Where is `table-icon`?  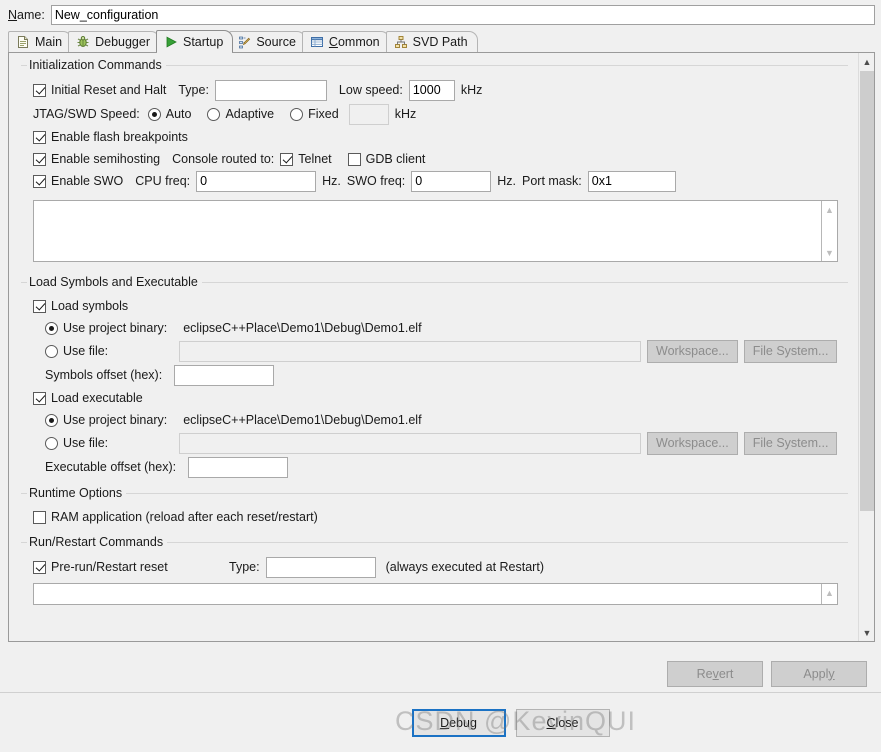 table-icon is located at coordinates (317, 42).